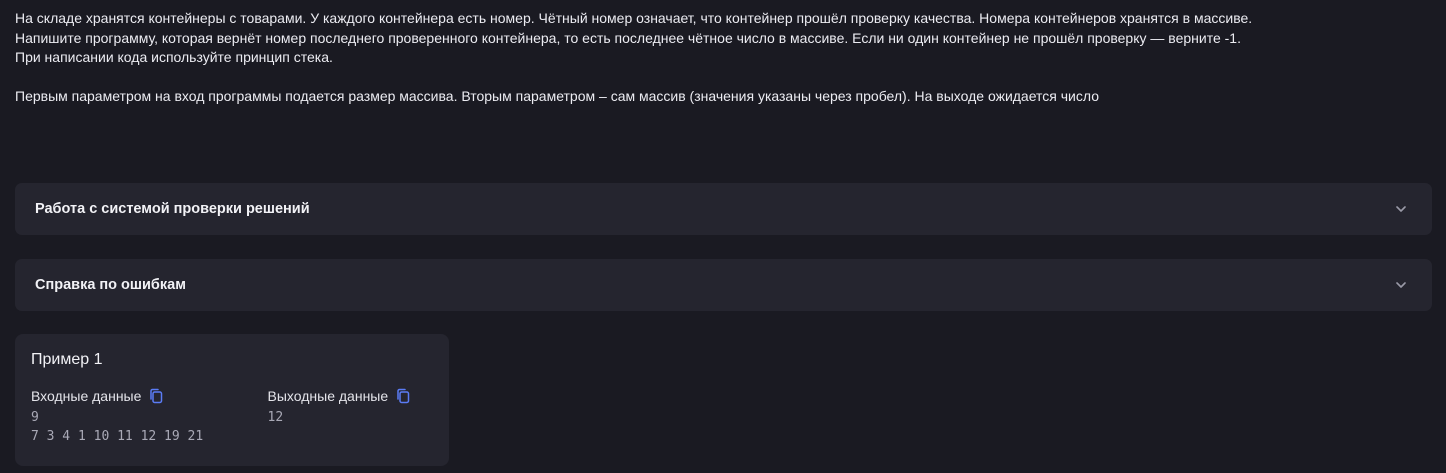 The width and height of the screenshot is (1446, 473). What do you see at coordinates (275, 417) in the screenshot?
I see `output-line: 12` at bounding box center [275, 417].